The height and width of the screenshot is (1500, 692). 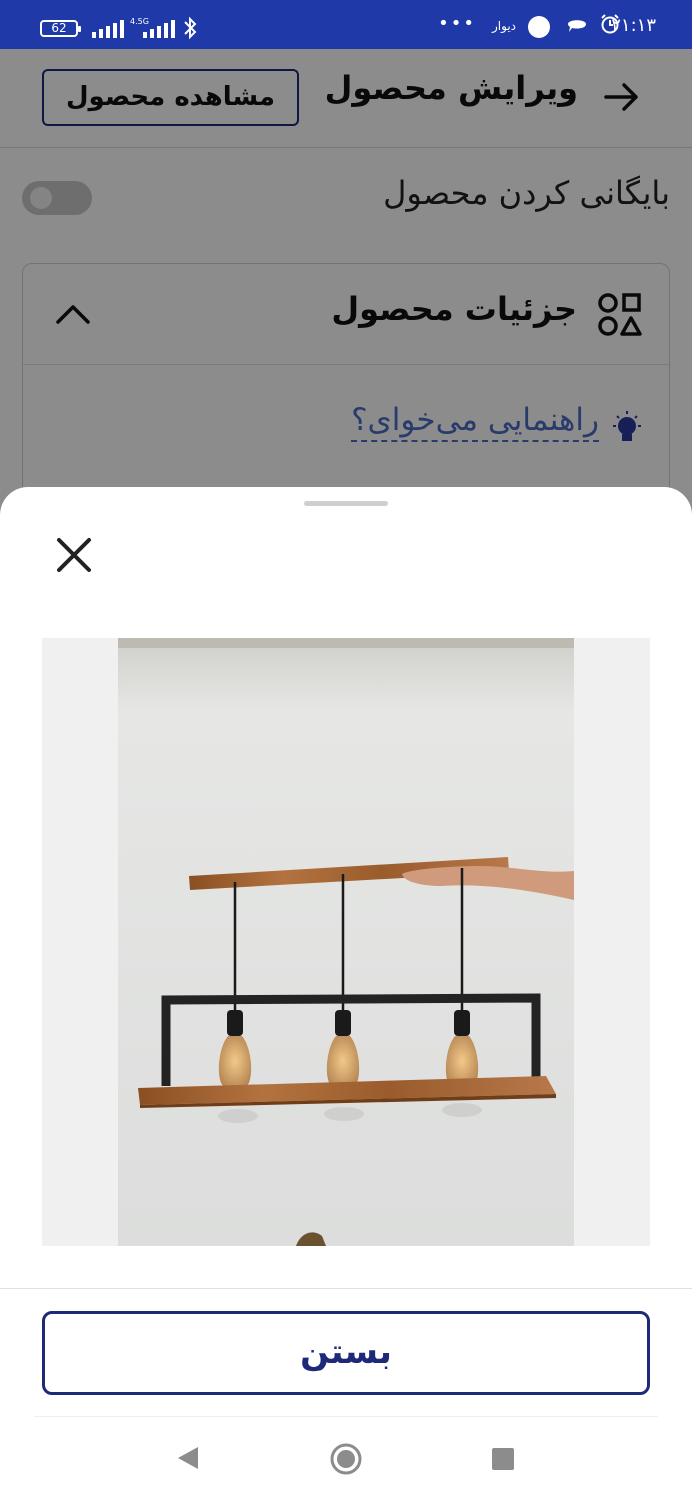 What do you see at coordinates (108, 29) in the screenshot?
I see `signal-icon` at bounding box center [108, 29].